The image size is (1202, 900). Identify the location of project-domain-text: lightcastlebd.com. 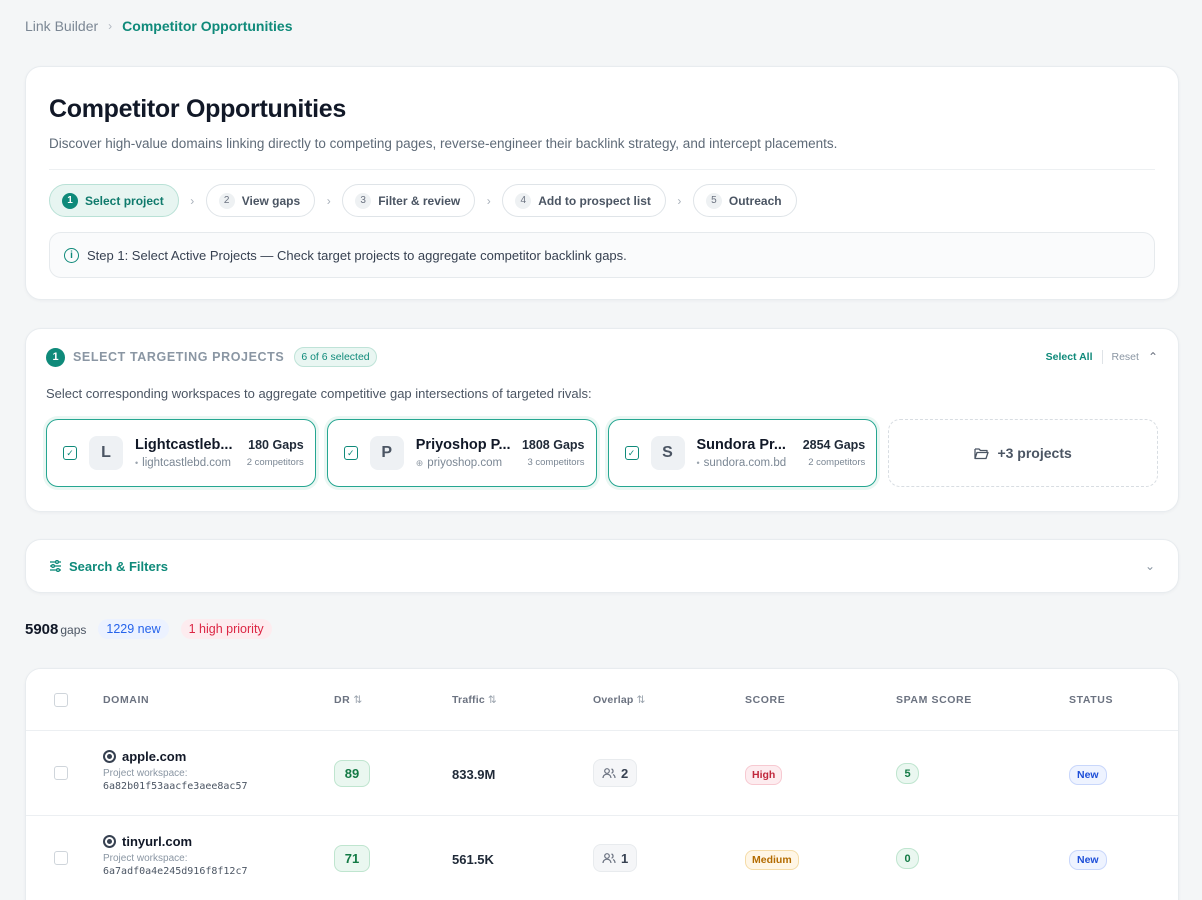
(187, 463).